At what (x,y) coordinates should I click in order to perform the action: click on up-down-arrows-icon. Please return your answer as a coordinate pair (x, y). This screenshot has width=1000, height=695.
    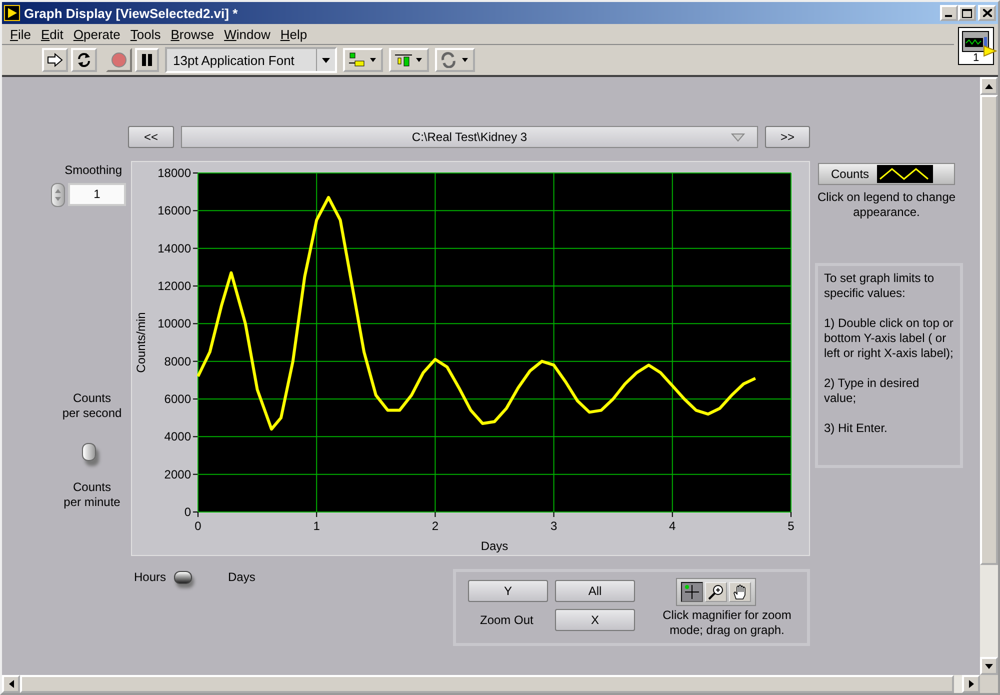
    Looking at the image, I should click on (58, 195).